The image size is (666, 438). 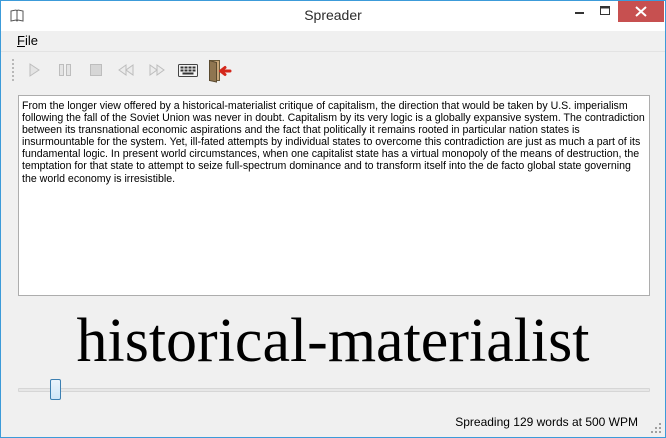 I want to click on play-icon, so click(x=34, y=70).